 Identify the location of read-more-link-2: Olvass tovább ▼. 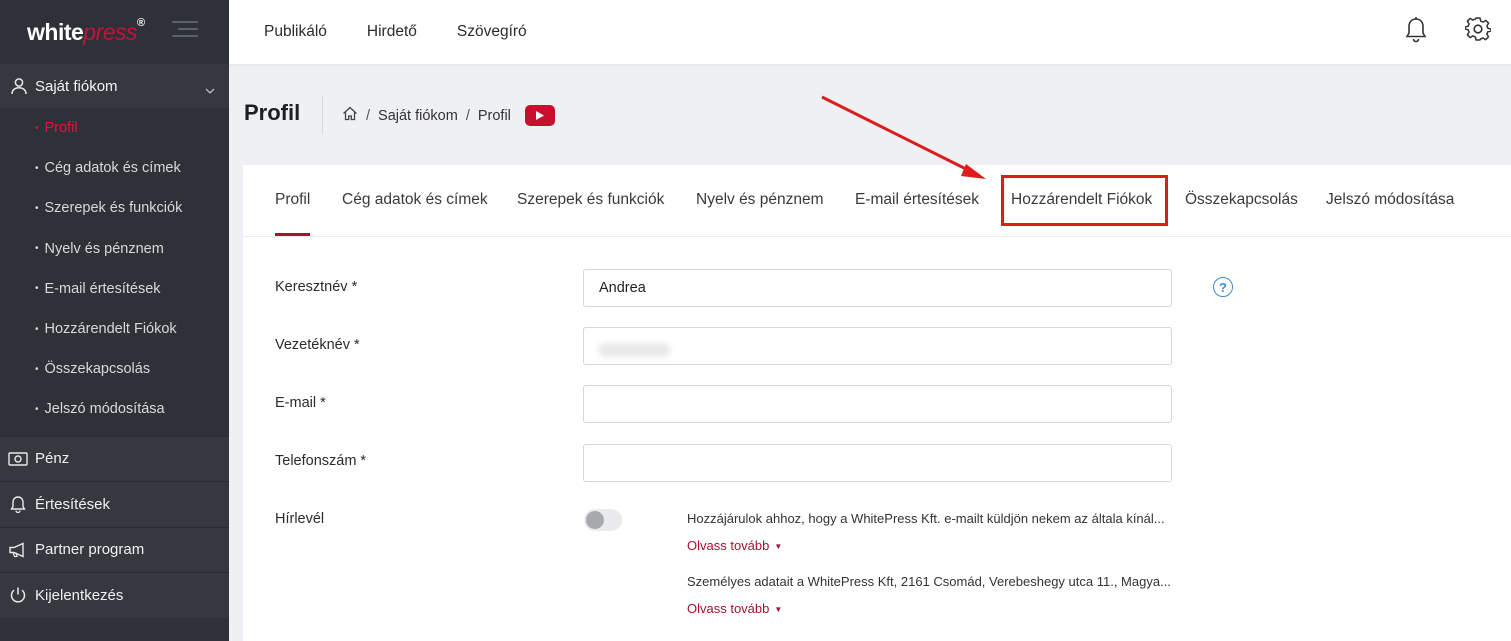
(734, 608).